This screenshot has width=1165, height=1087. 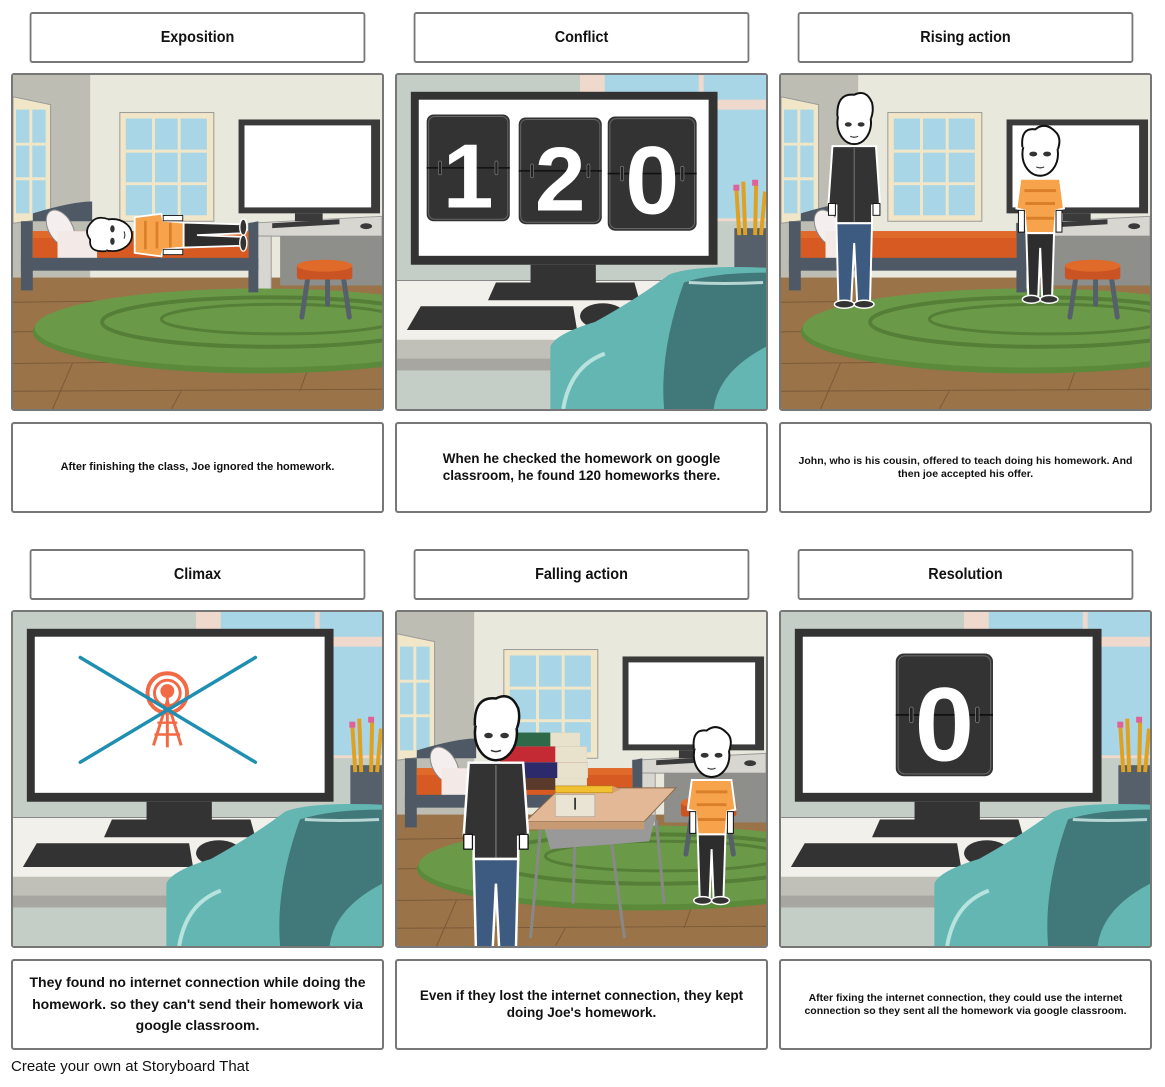 I want to click on cell-title: Climax, so click(x=197, y=574).